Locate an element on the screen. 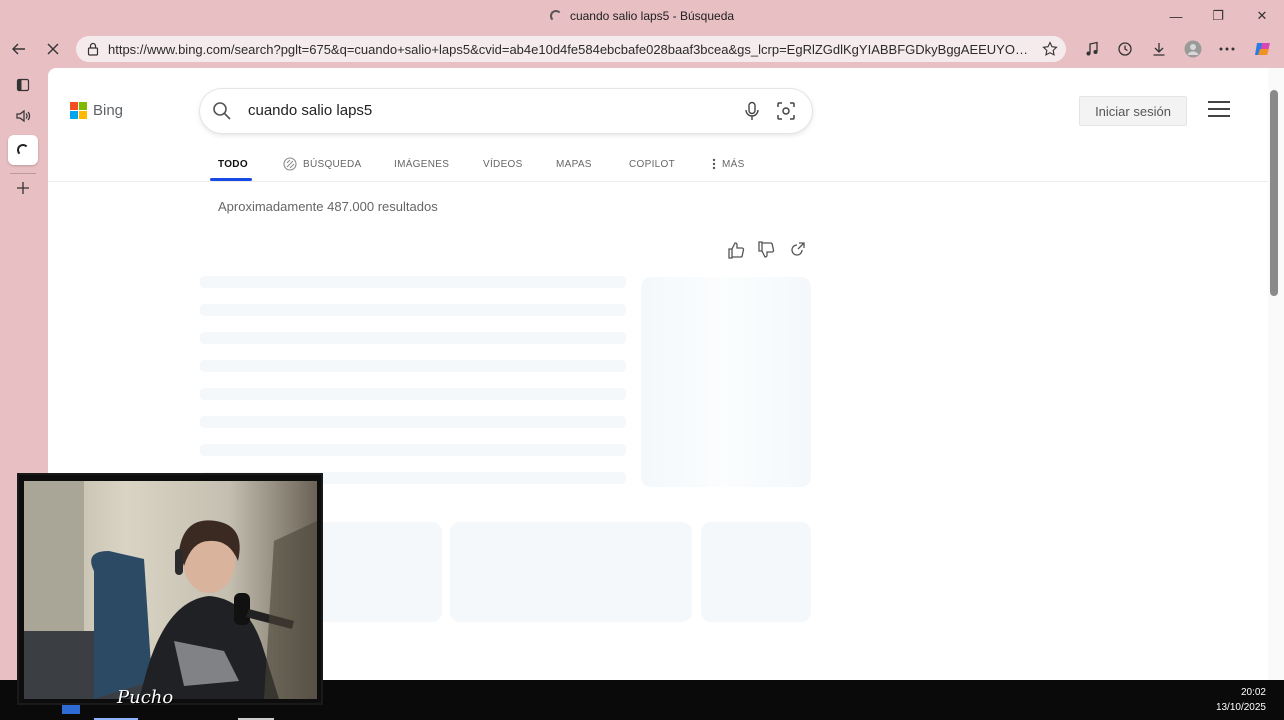 The height and width of the screenshot is (720, 1284). menu-hamburger-icon is located at coordinates (1219, 110).